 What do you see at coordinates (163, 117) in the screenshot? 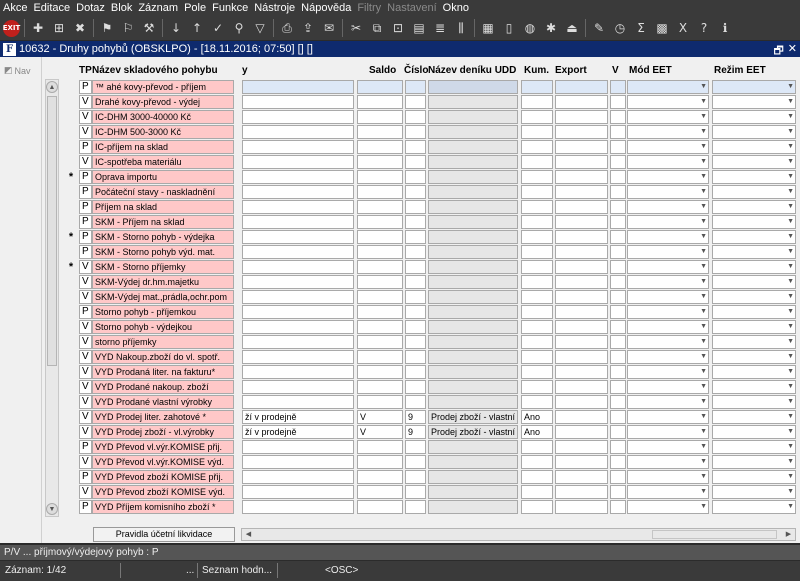
I see `cell-name: IC-DHM 3000-40000 Kč` at bounding box center [163, 117].